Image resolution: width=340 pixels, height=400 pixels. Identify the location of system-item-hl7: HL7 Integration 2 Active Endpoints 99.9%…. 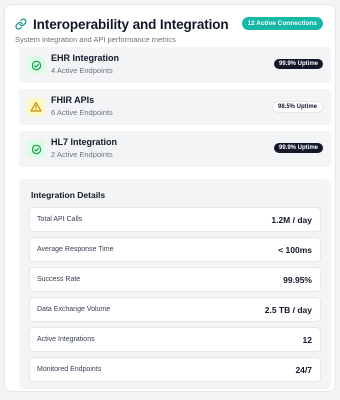
(175, 149).